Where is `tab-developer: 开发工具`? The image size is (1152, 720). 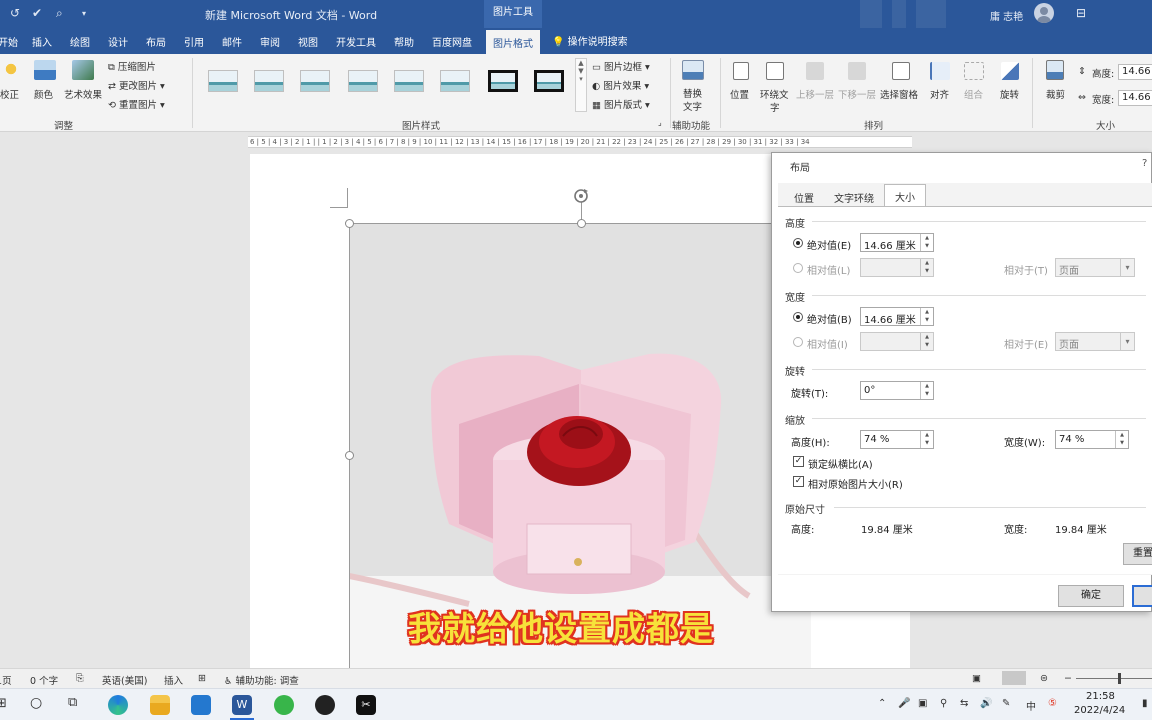
tab-developer: 开发工具 is located at coordinates (356, 41).